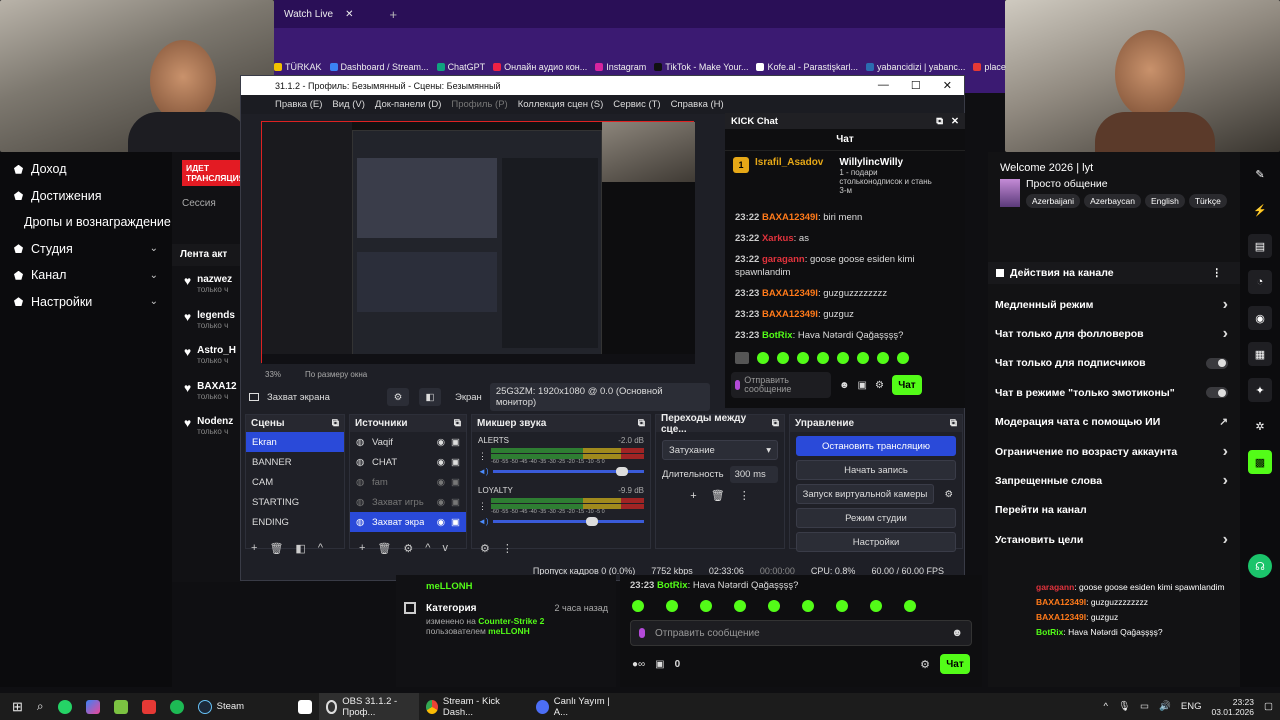  Describe the element at coordinates (207, 328) in the screenshot. I see `feed-item: ♥ legends только ч` at that location.